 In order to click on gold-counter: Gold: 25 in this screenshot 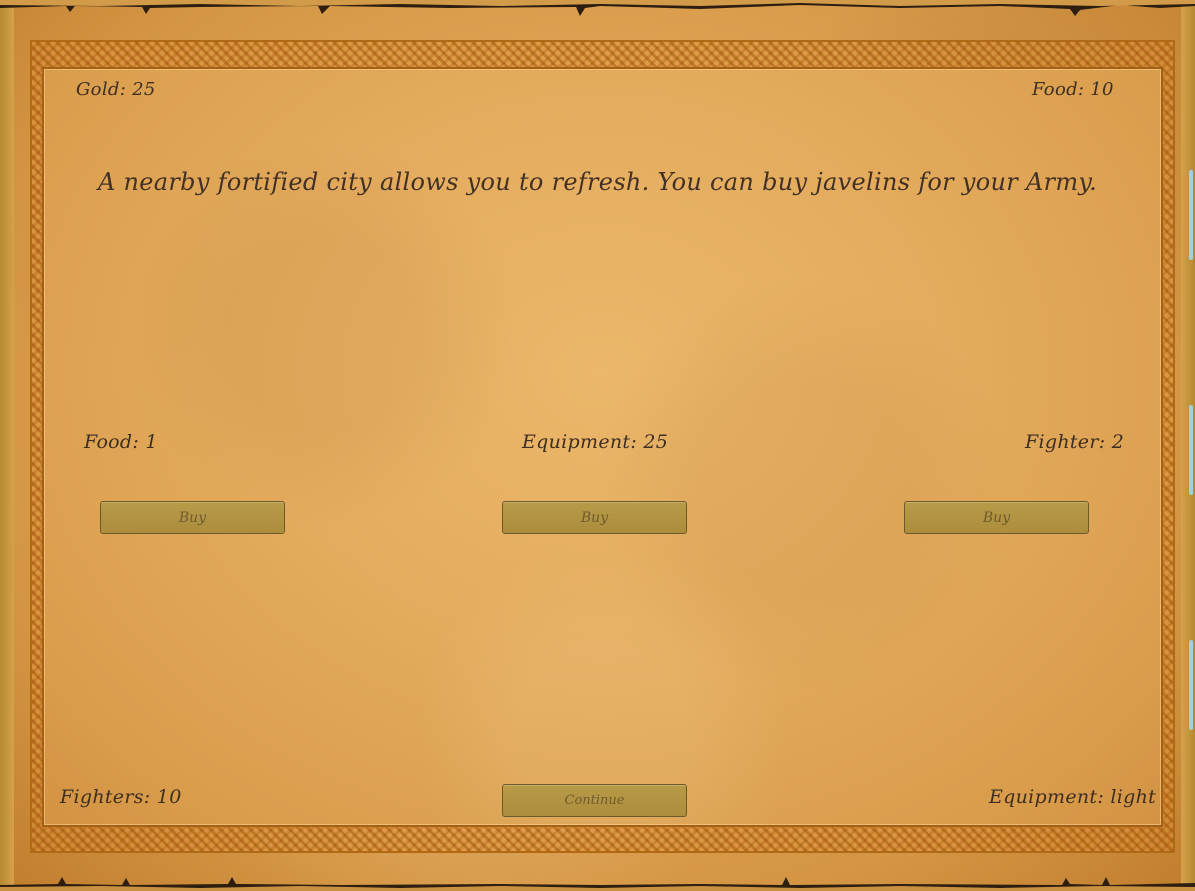, I will do `click(116, 89)`.